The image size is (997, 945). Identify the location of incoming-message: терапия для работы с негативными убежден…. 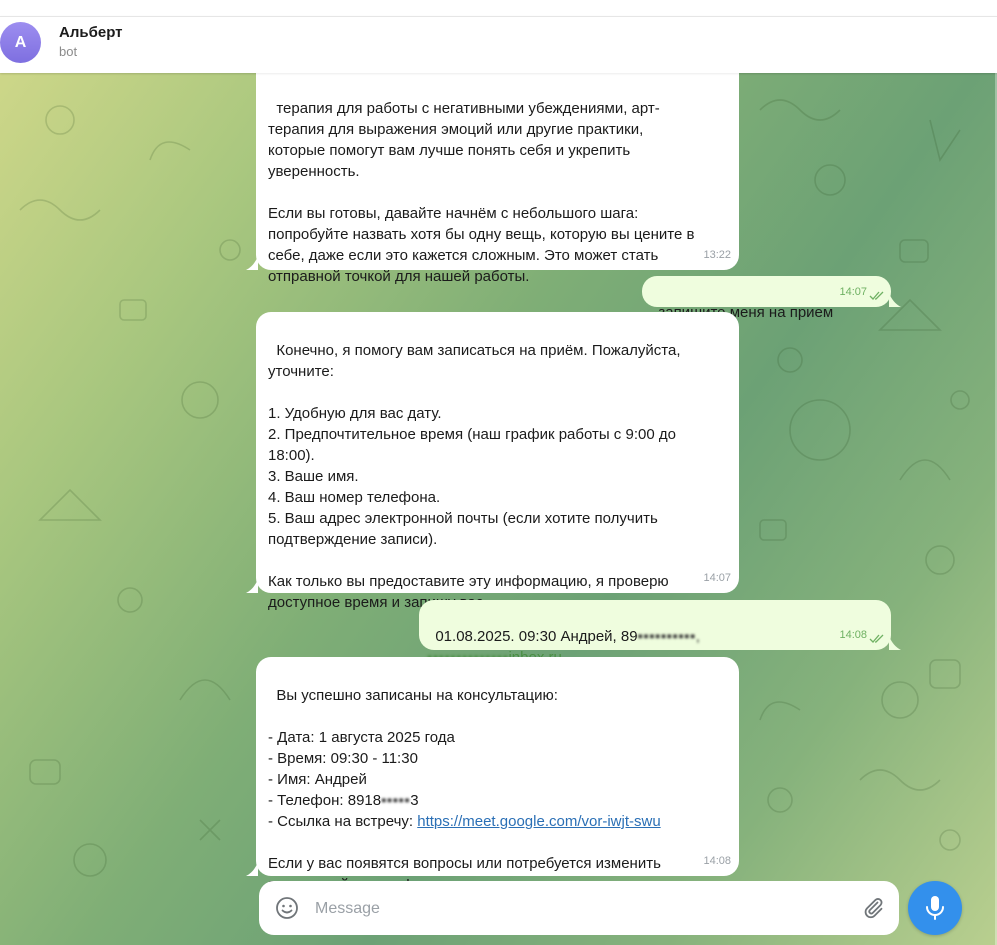
(497, 170).